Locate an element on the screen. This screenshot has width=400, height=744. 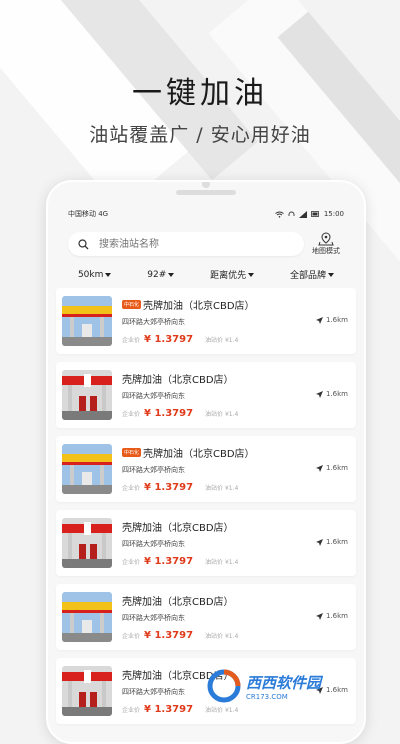
phone-speaker is located at coordinates (206, 192).